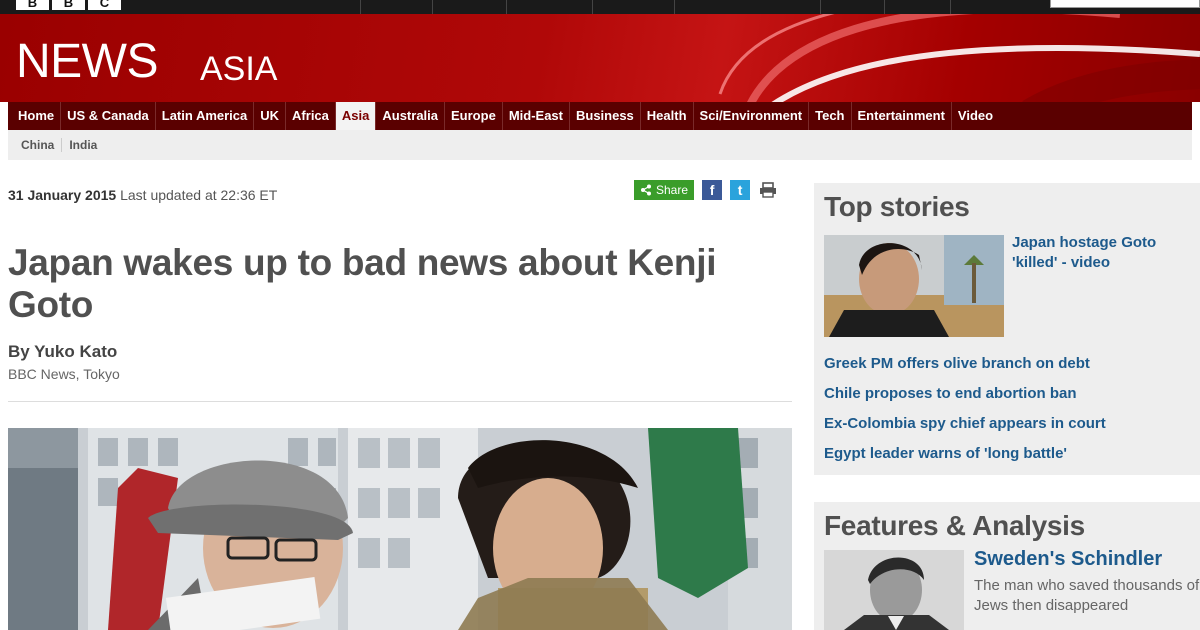  Describe the element at coordinates (605, 116) in the screenshot. I see `nav-item-business: Business` at that location.